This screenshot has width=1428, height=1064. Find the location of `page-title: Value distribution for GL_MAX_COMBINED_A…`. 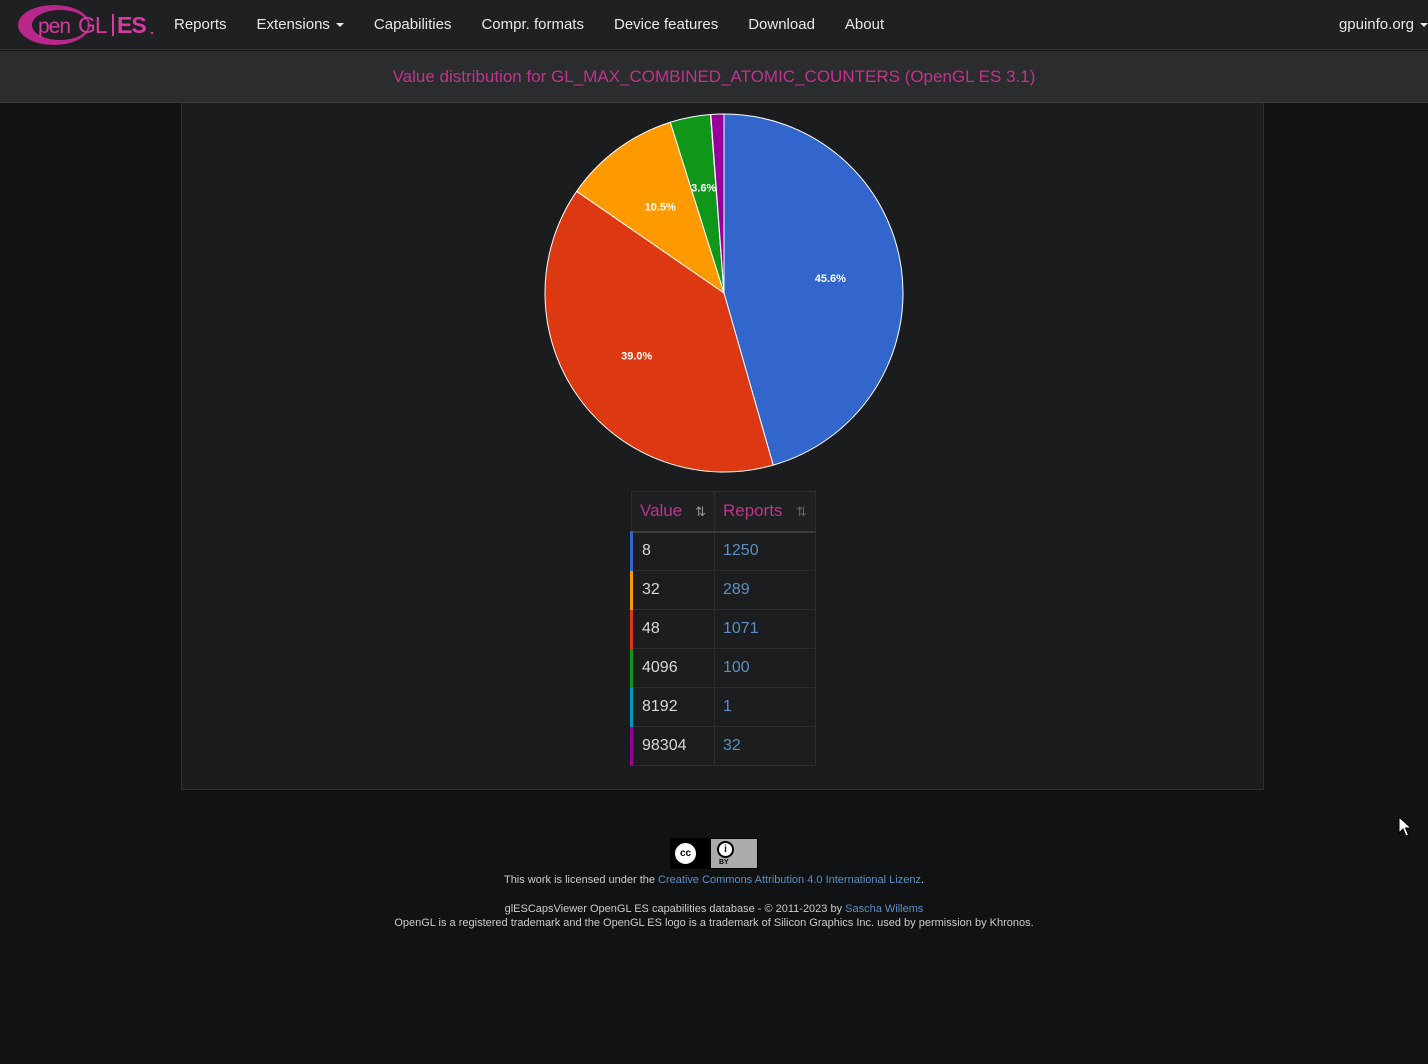

page-title: Value distribution for GL_MAX_COMBINED_A… is located at coordinates (714, 76).